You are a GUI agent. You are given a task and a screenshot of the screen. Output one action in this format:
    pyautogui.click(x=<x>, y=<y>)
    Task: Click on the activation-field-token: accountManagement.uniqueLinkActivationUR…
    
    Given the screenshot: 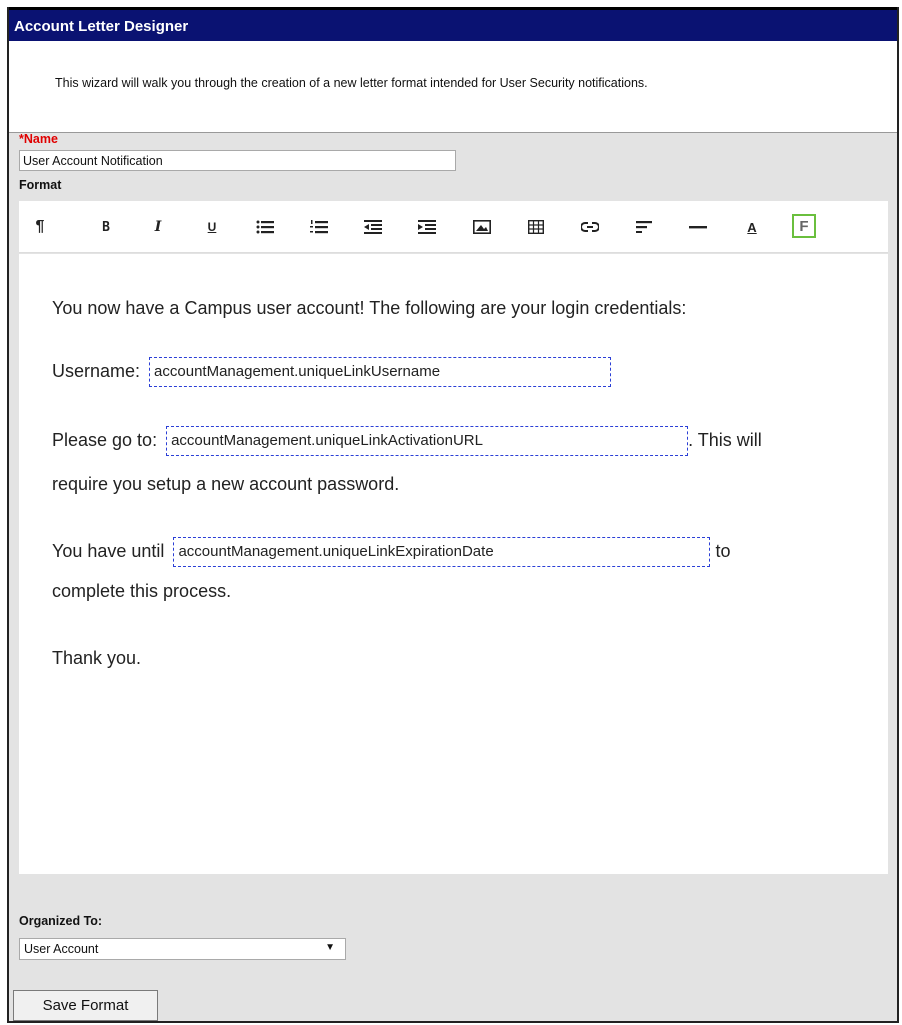 What is the action you would take?
    pyautogui.click(x=427, y=441)
    